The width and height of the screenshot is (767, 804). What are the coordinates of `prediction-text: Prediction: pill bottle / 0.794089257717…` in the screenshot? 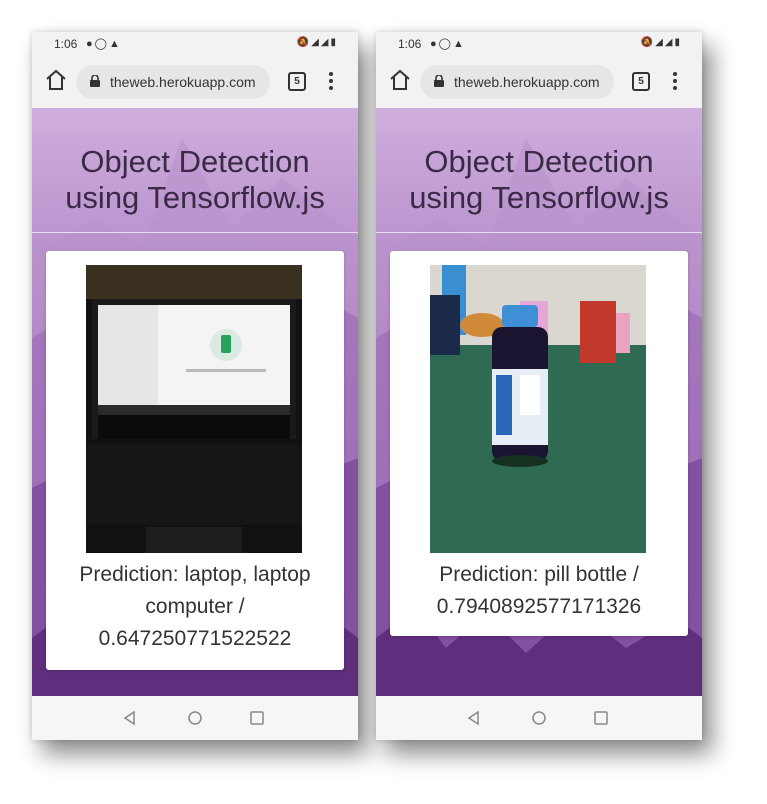 It's located at (539, 590).